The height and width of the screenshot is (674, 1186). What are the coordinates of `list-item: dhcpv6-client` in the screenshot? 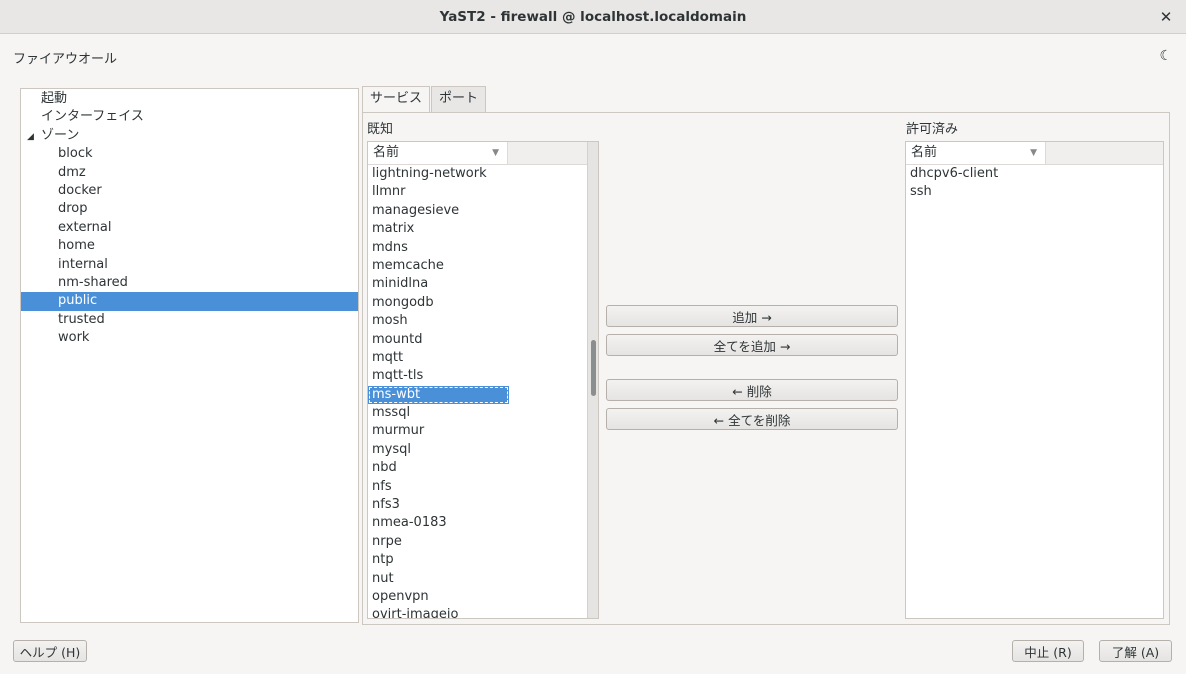 It's located at (1034, 174).